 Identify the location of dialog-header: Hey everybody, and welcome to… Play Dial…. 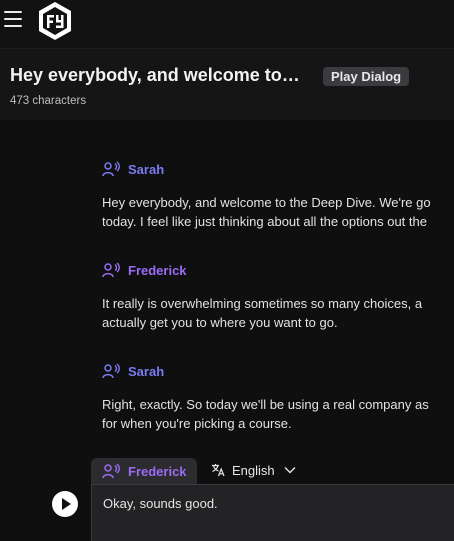
(227, 84).